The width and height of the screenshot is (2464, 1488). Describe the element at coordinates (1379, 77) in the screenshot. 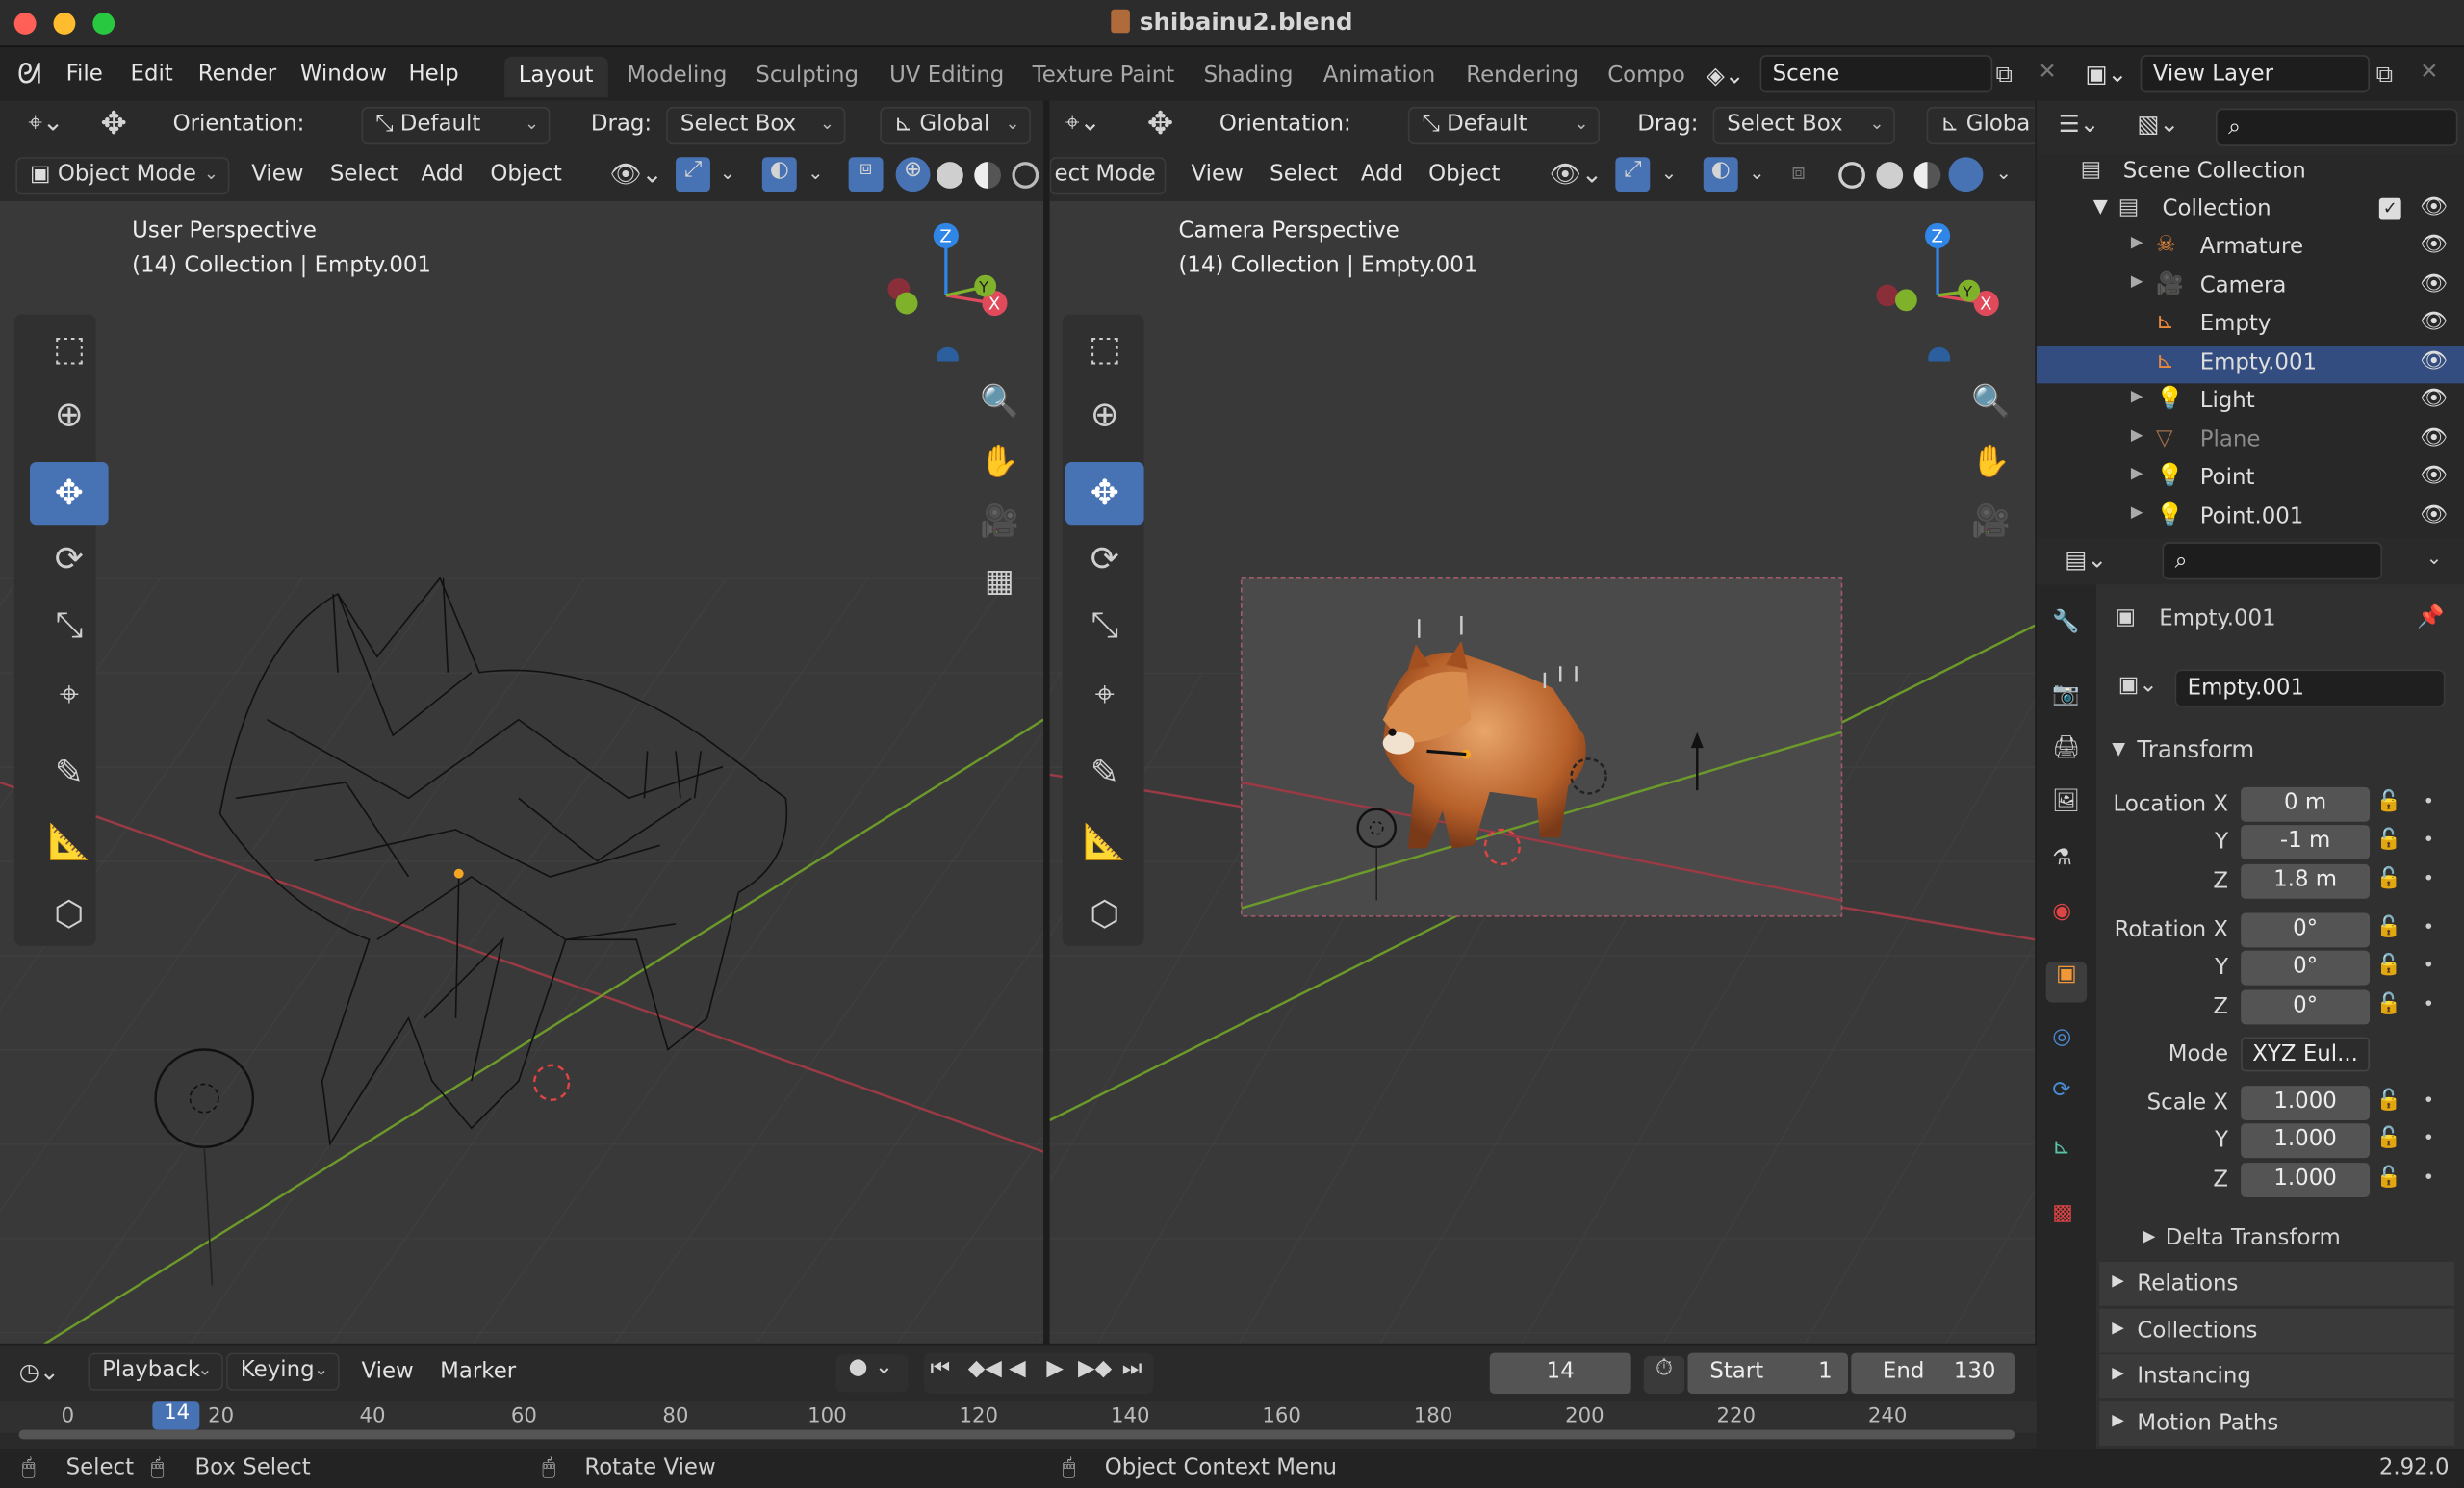

I see `tab-animation: Animation` at that location.